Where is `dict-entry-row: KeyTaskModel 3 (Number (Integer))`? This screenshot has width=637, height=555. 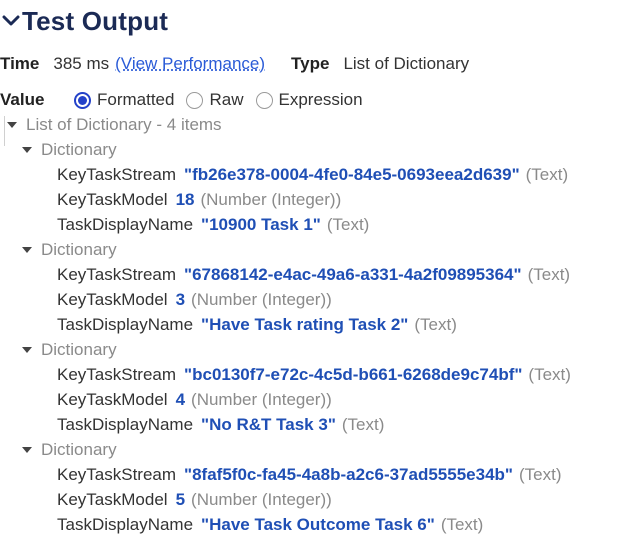
dict-entry-row: KeyTaskModel 3 (Number (Integer)) is located at coordinates (194, 299).